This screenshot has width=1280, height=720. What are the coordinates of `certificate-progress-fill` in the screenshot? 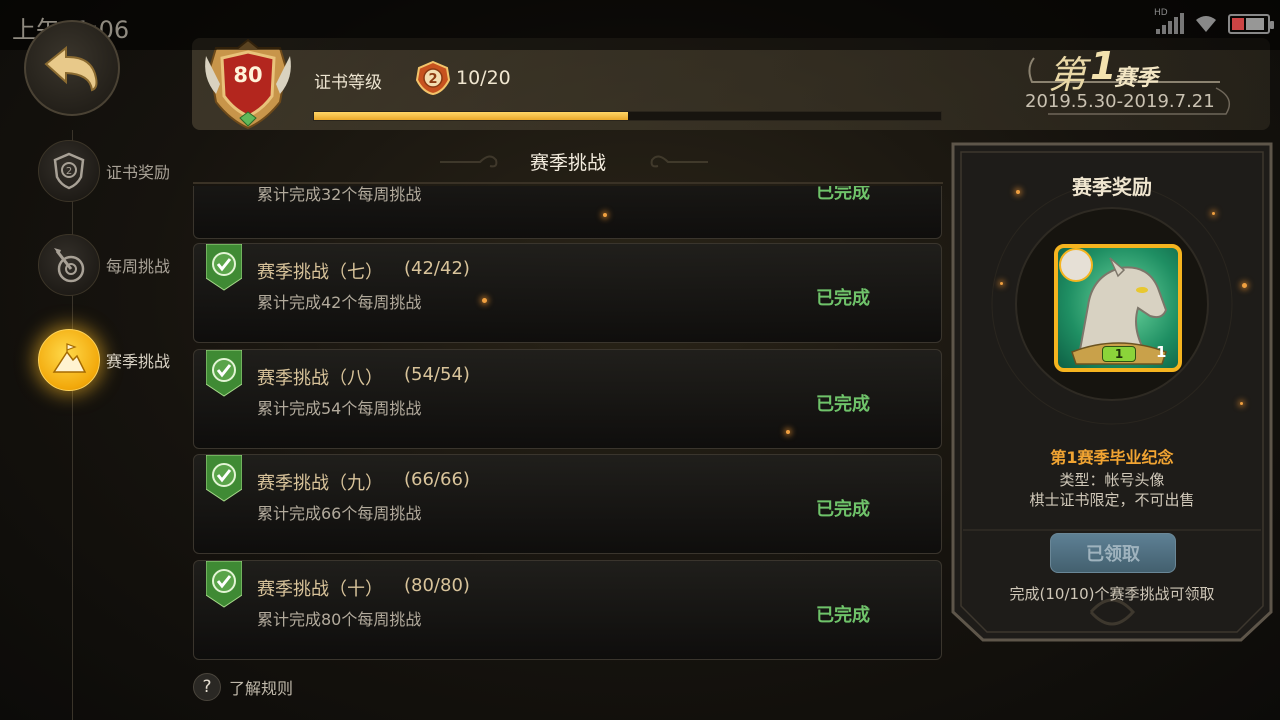 It's located at (471, 116).